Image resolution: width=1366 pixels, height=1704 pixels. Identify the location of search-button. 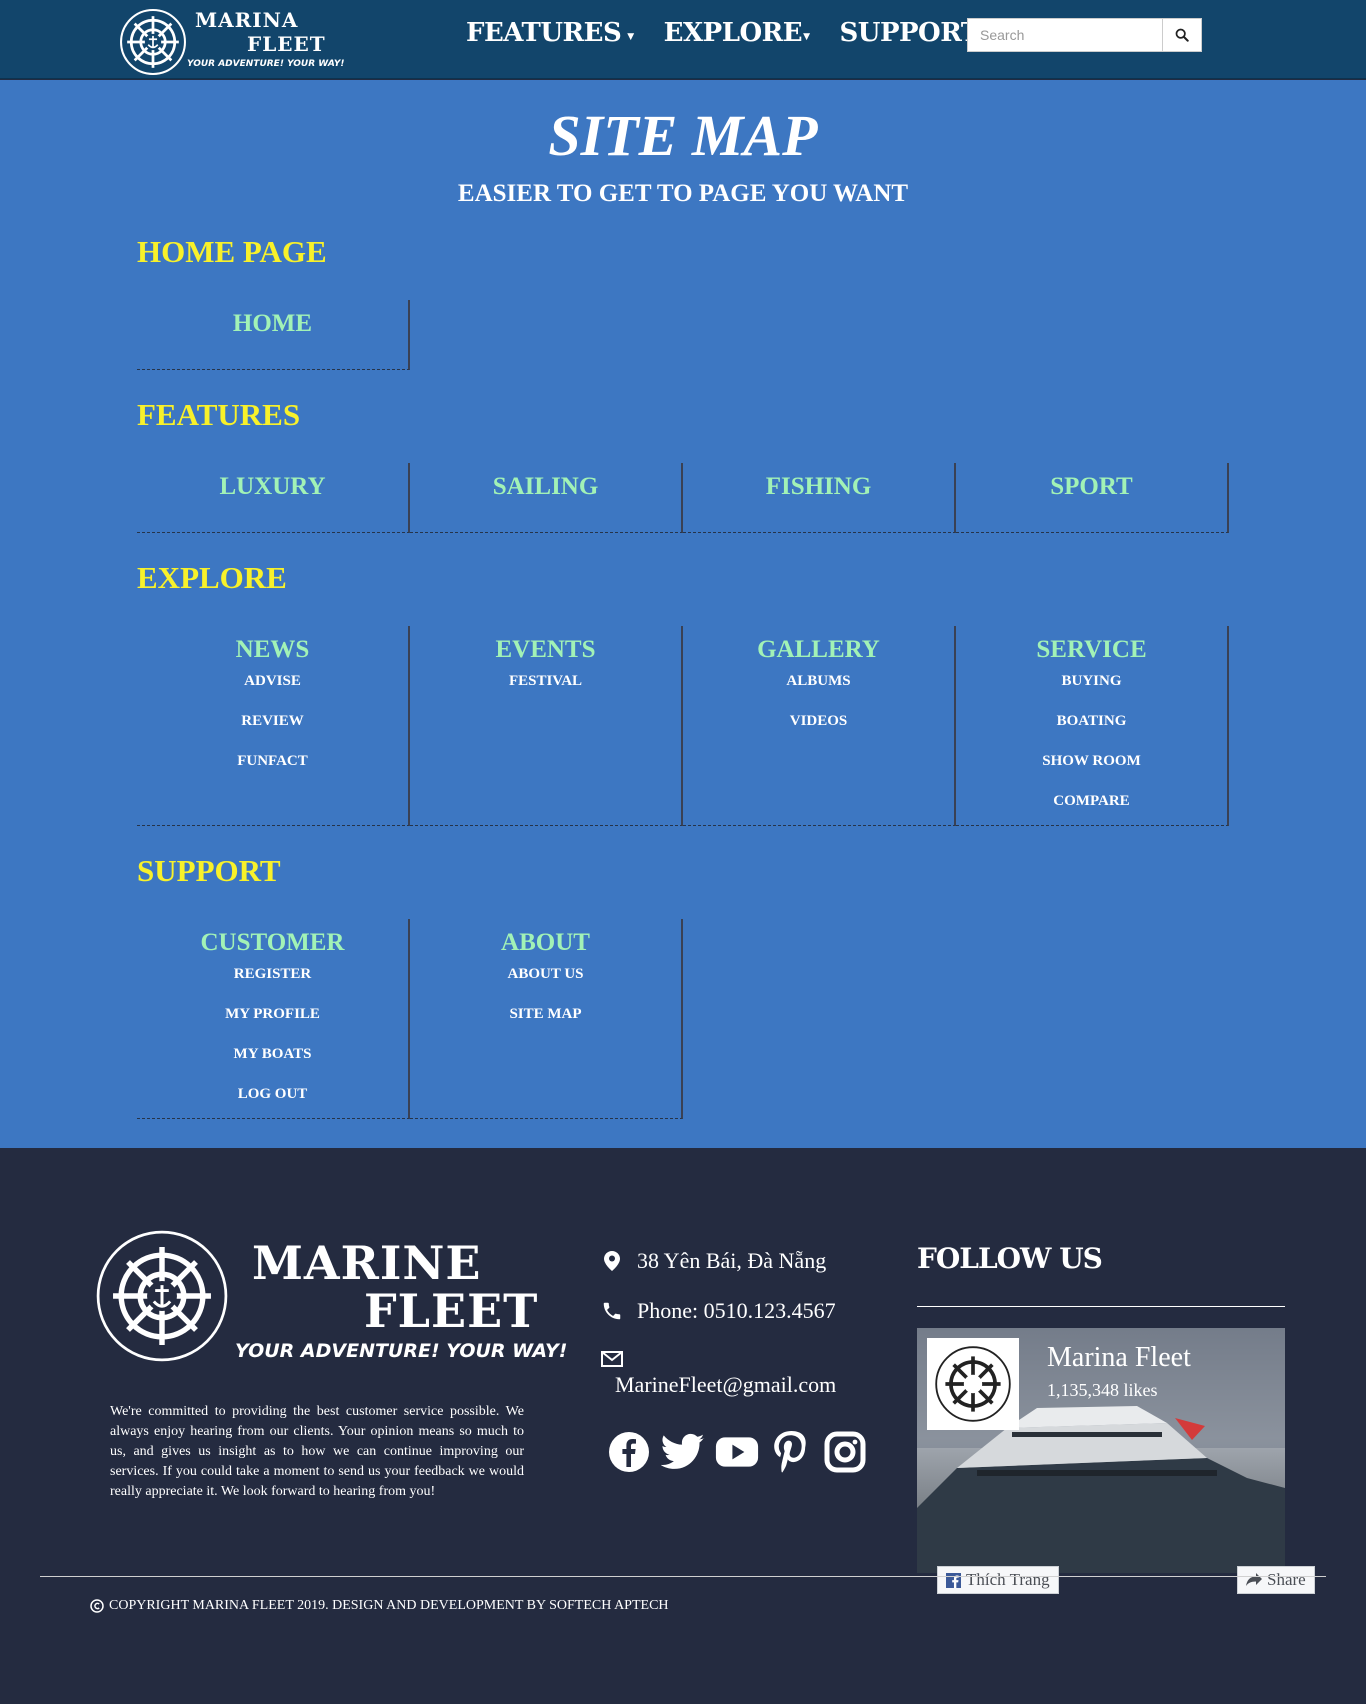
(1182, 35).